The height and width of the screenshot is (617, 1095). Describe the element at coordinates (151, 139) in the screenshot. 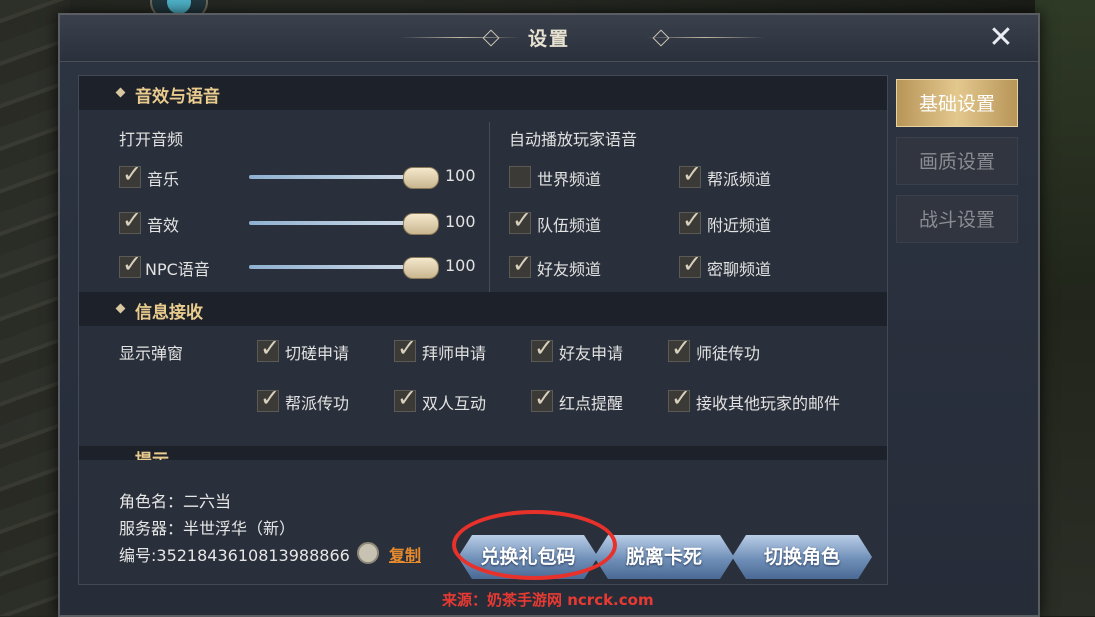

I see `open-audio-label: 打开音频` at that location.